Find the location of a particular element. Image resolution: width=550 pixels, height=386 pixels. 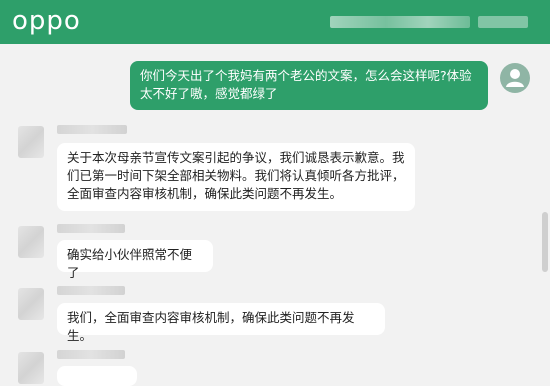

outgoing-message: 你们今天出了个我妈有两个老公的文案，怎么会这样呢?体验 太不好了嗷，感觉都绿了 is located at coordinates (309, 85).